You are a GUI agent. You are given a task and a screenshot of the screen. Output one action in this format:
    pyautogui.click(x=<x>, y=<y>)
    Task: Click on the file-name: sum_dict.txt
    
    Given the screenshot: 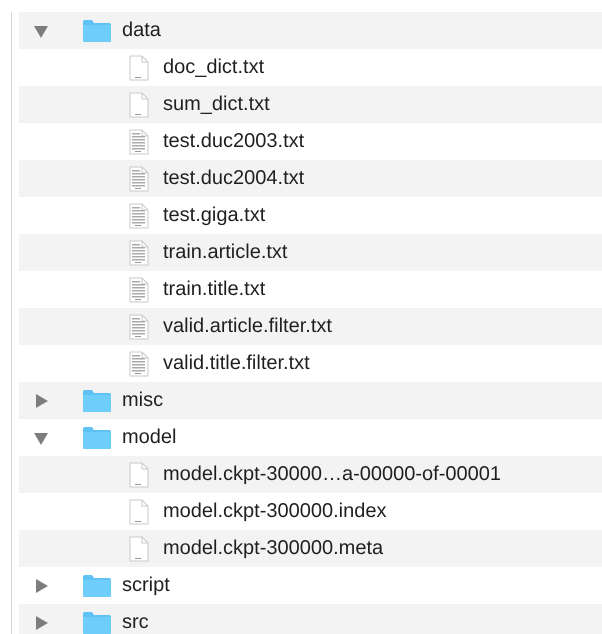 What is the action you would take?
    pyautogui.click(x=216, y=104)
    